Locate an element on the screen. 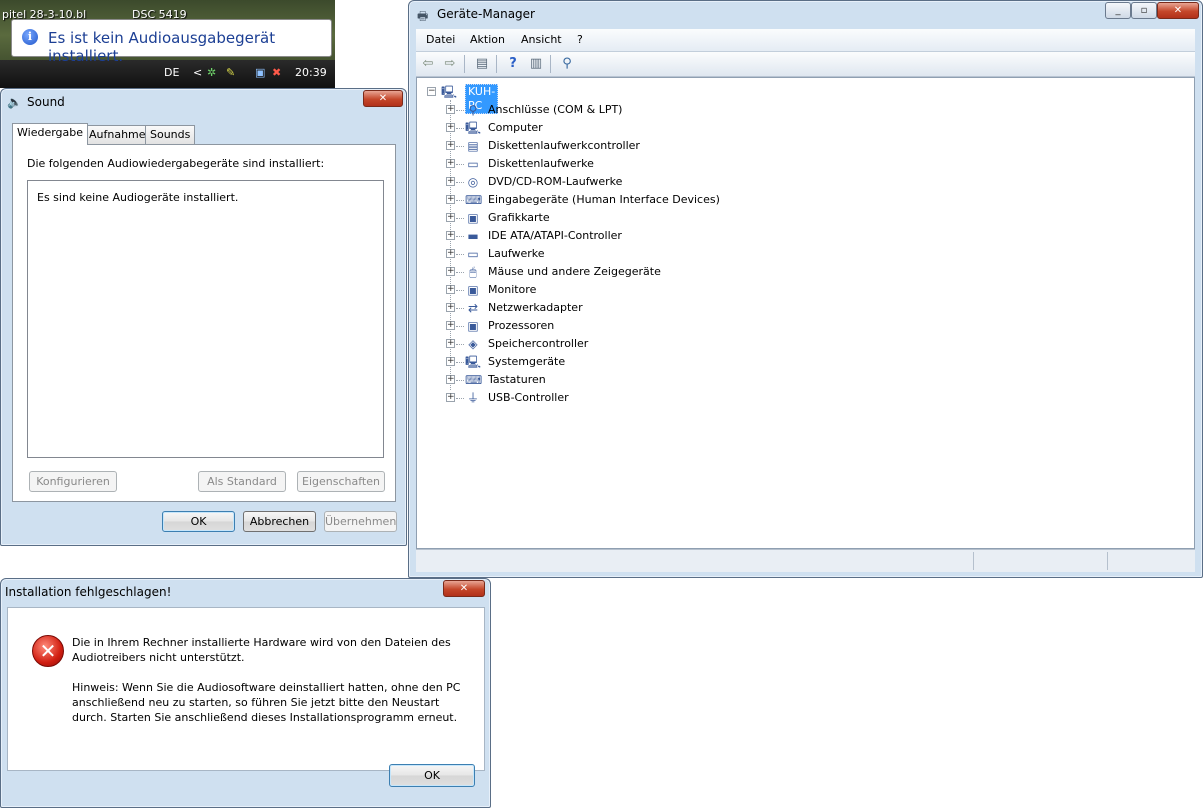  cdrom-icon: ◎ is located at coordinates (473, 182).